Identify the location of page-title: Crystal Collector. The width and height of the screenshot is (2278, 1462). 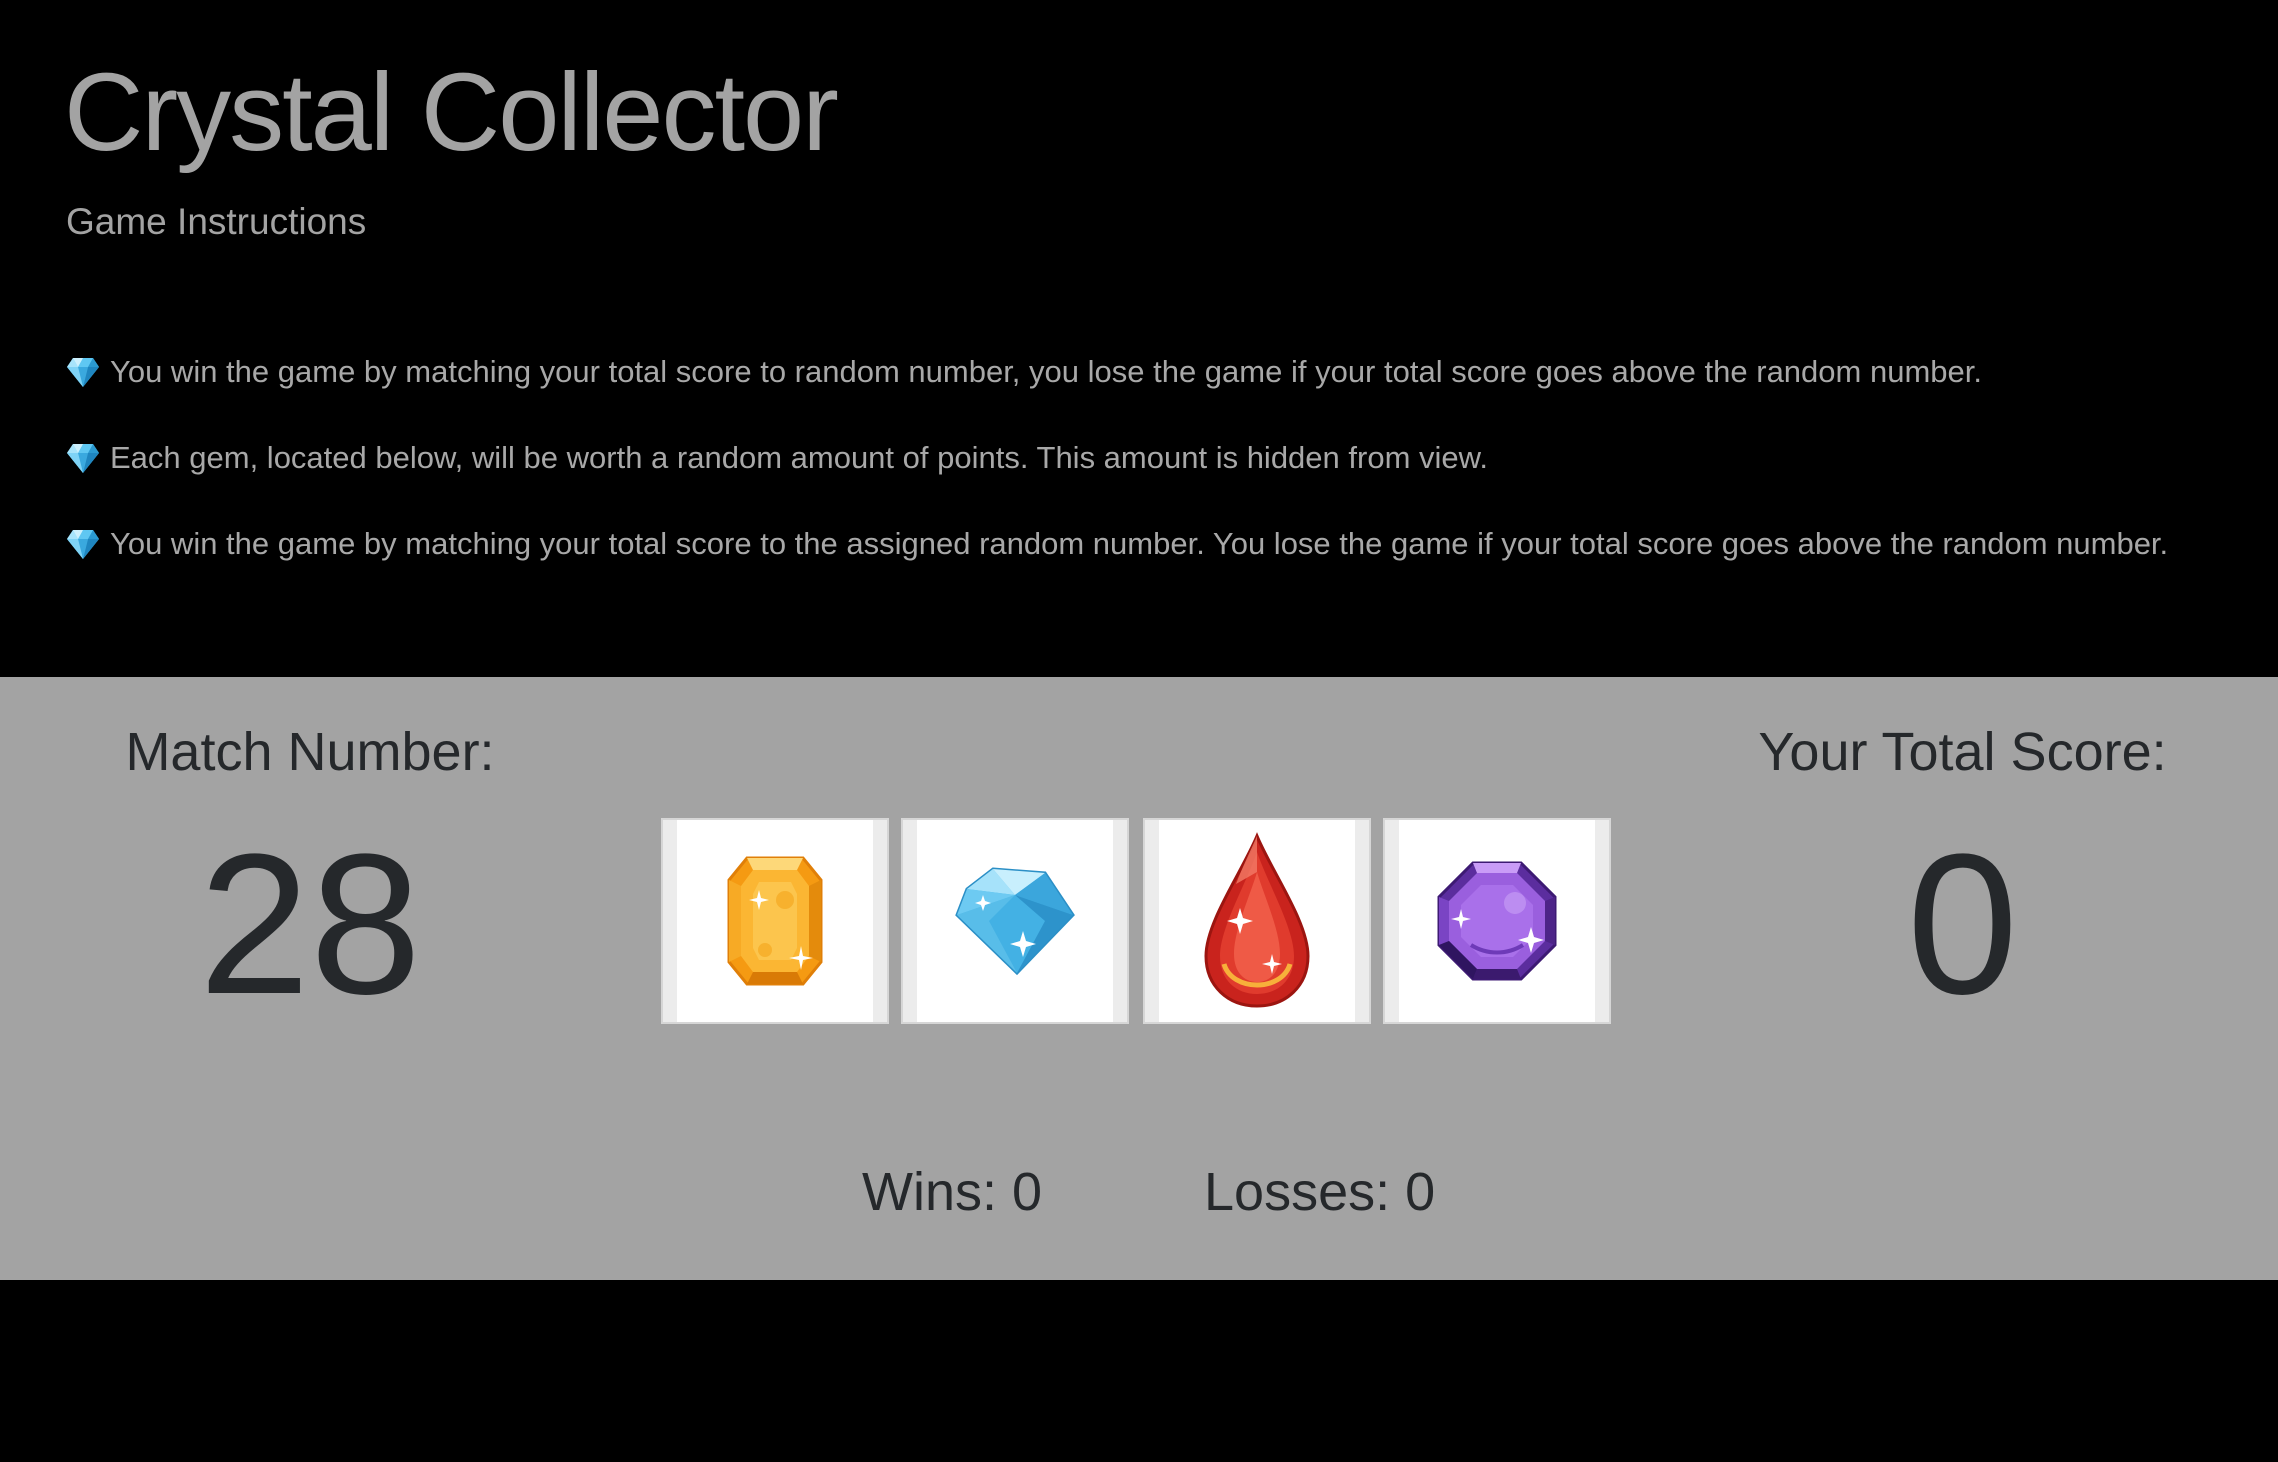
(451, 112).